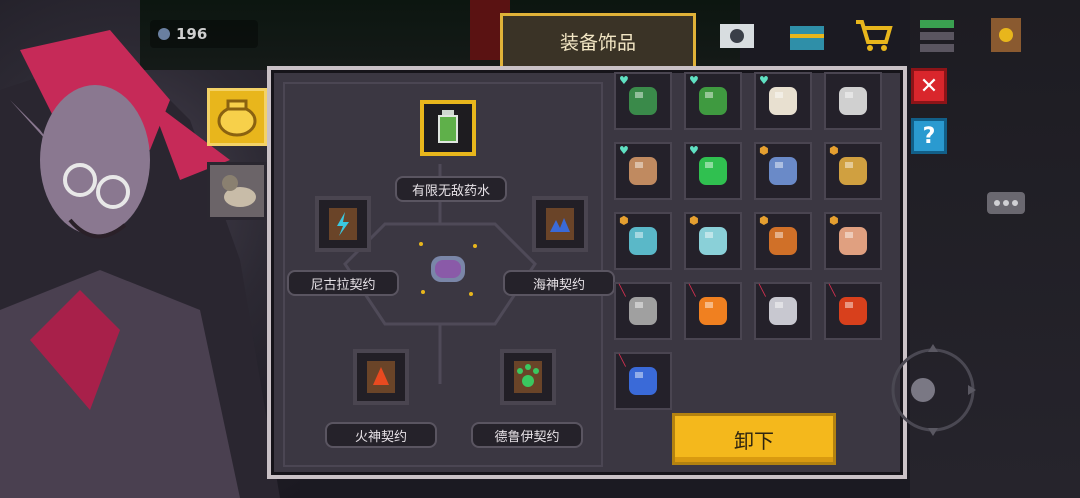  I want to click on gem-icon, so click(164, 34).